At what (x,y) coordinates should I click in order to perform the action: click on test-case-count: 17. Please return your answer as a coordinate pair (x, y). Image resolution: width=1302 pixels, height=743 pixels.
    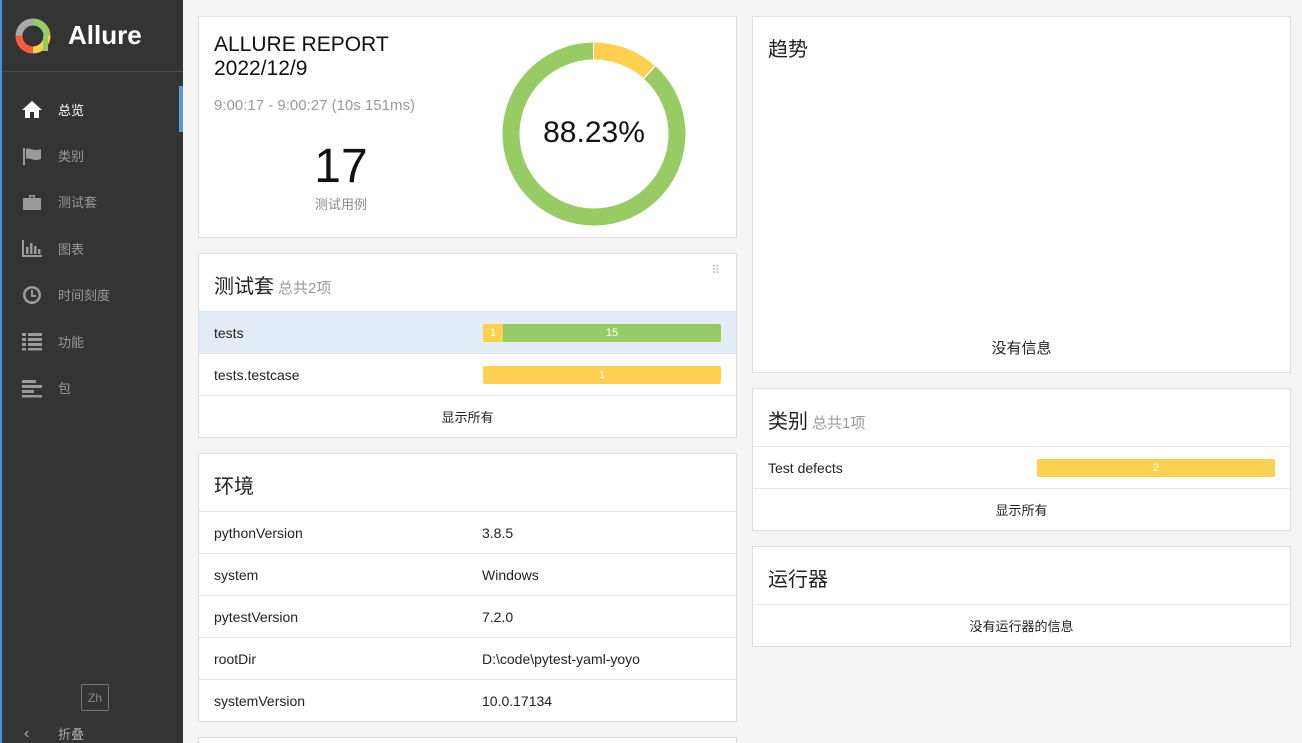
    Looking at the image, I should click on (341, 166).